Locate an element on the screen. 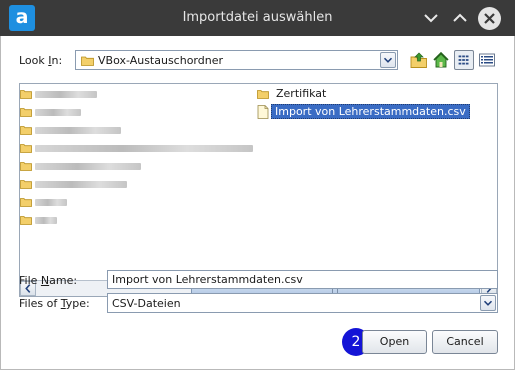  file-name: Import von Lehrerstammdaten.csv is located at coordinates (370, 111).